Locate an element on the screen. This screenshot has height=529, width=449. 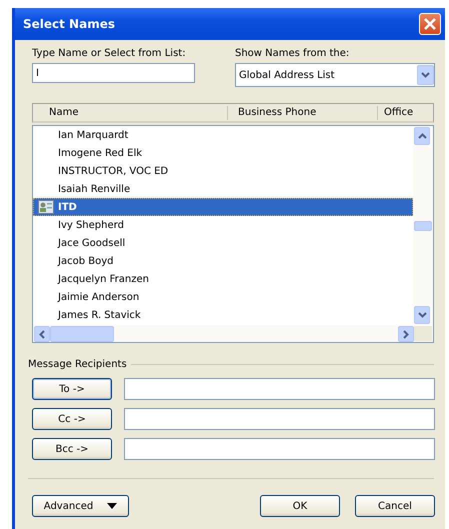
contact-list-item: Isaiah Renville is located at coordinates (223, 189).